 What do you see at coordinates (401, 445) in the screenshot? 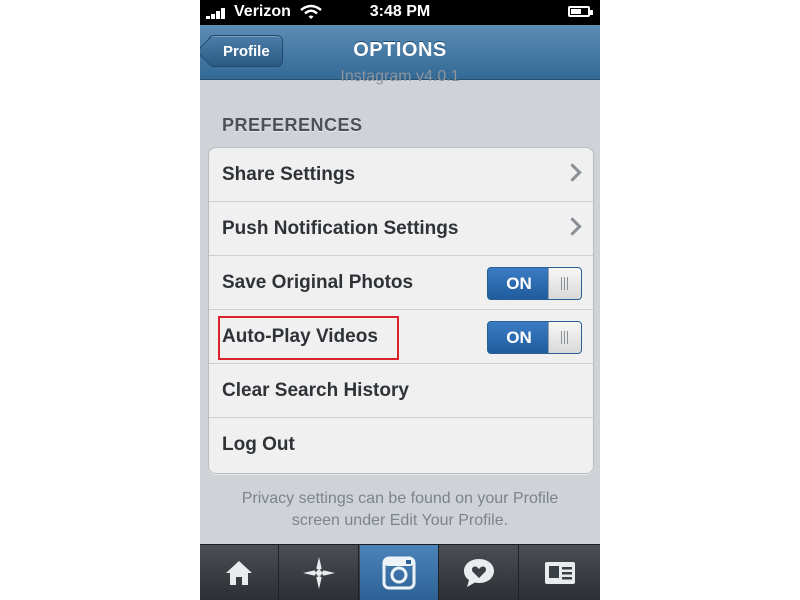
I see `log-out-row: Log Out` at bounding box center [401, 445].